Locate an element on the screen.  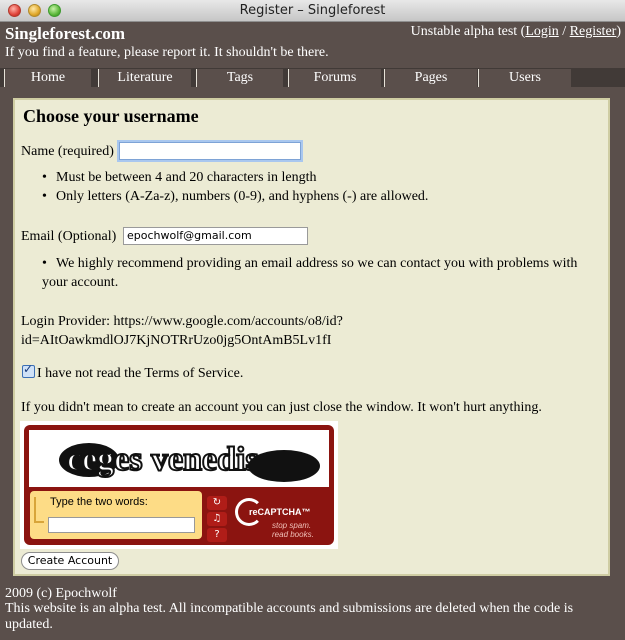
captcha-word-1: ceges venedis is located at coordinates (163, 459).